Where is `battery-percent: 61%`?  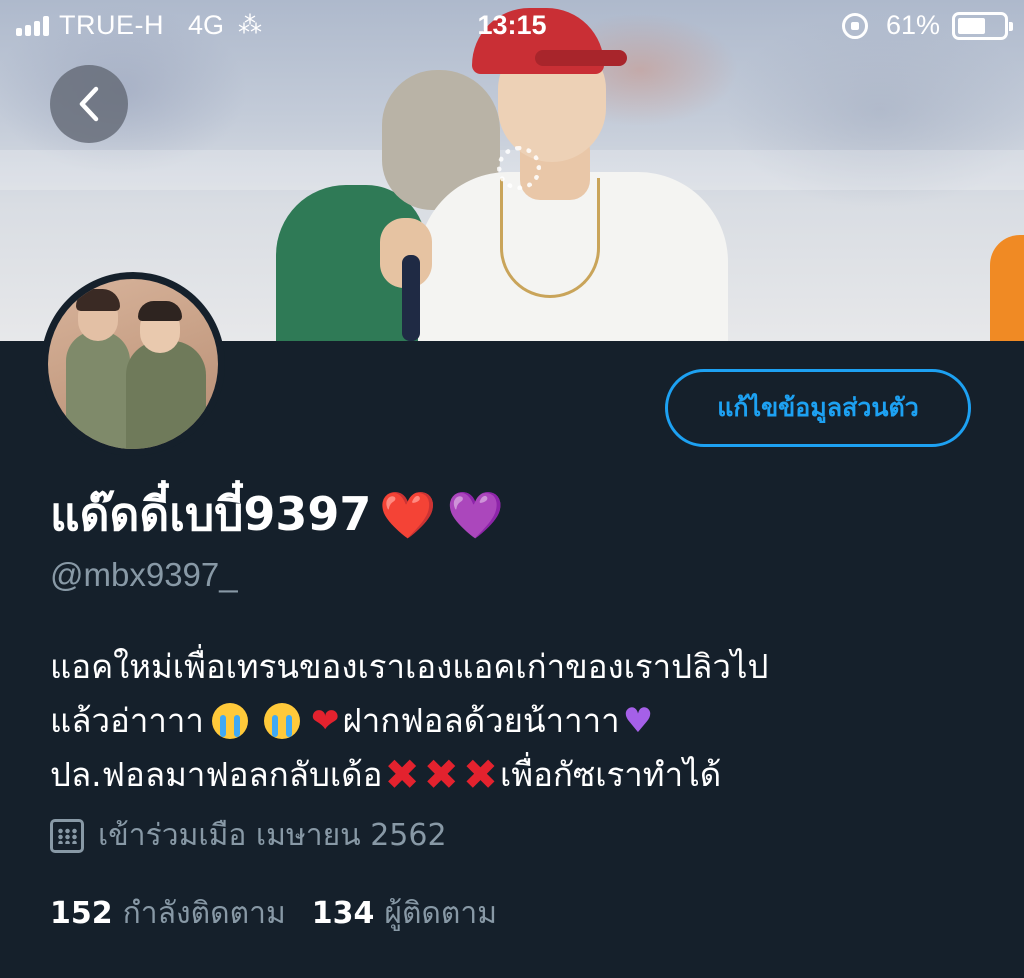
battery-percent: 61% is located at coordinates (912, 25).